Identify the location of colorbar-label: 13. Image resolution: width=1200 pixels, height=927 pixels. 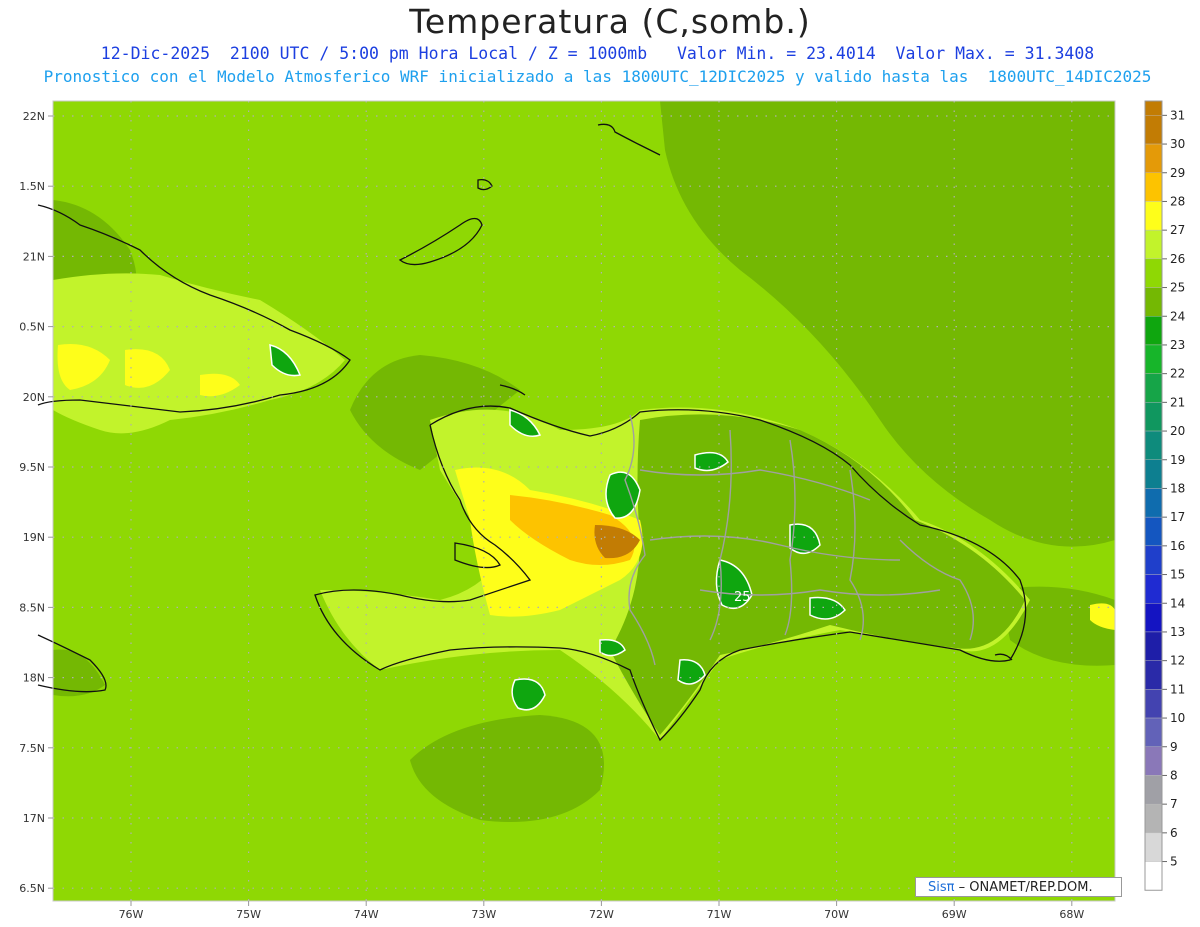
(1177, 632).